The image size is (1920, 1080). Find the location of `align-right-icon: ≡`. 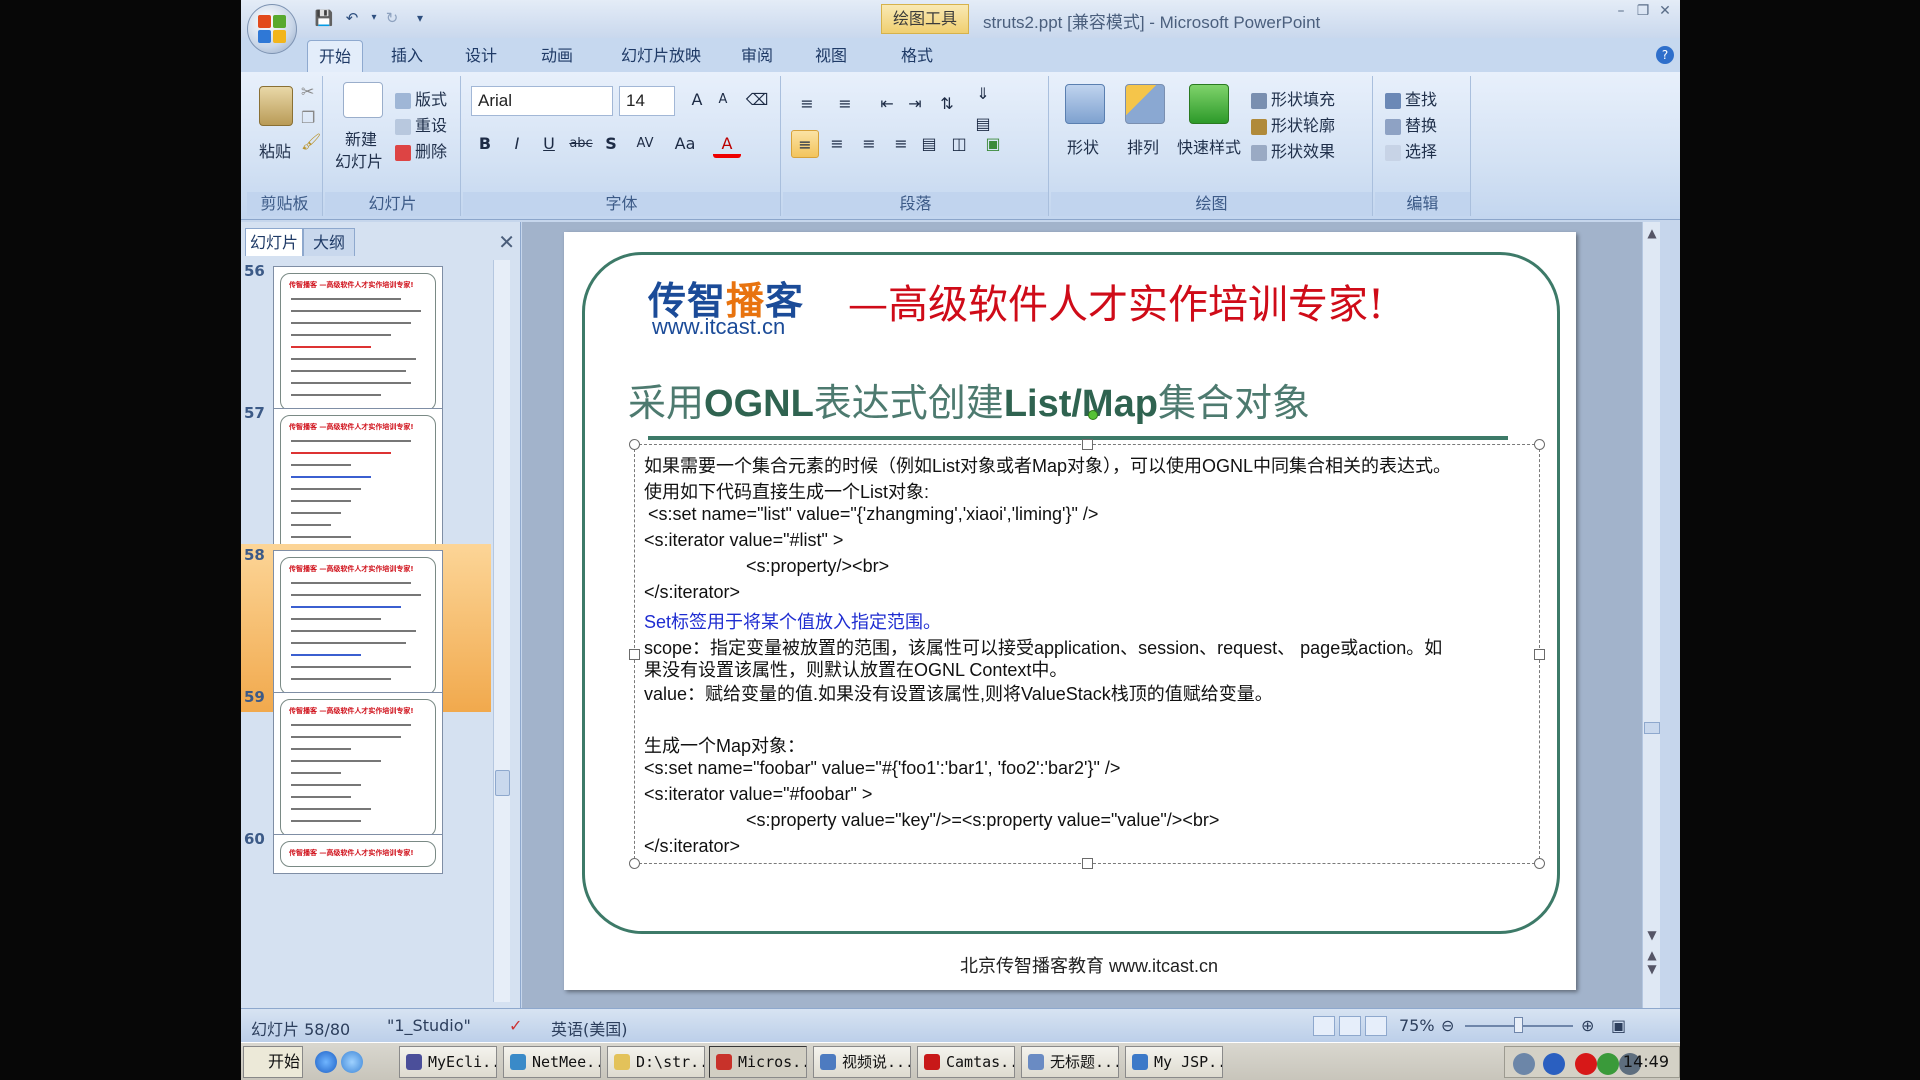

align-right-icon: ≡ is located at coordinates (869, 144).